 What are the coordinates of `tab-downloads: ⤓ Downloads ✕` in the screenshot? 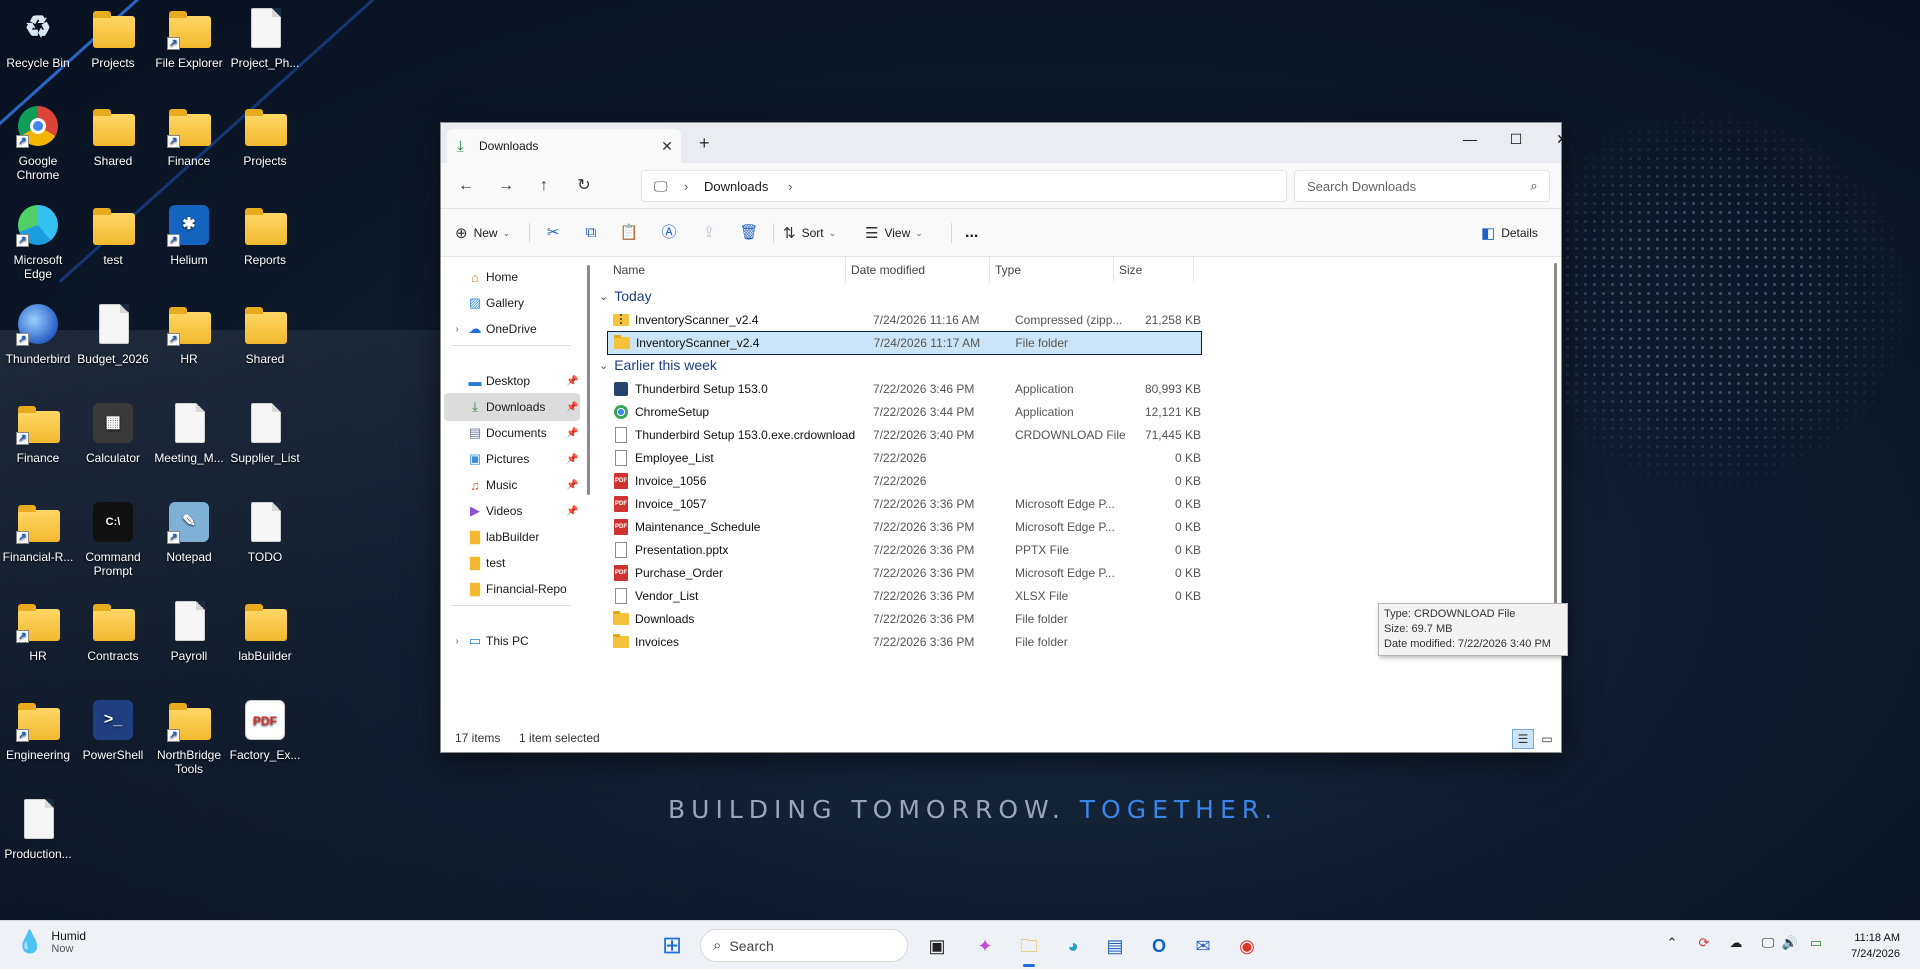 It's located at (564, 146).